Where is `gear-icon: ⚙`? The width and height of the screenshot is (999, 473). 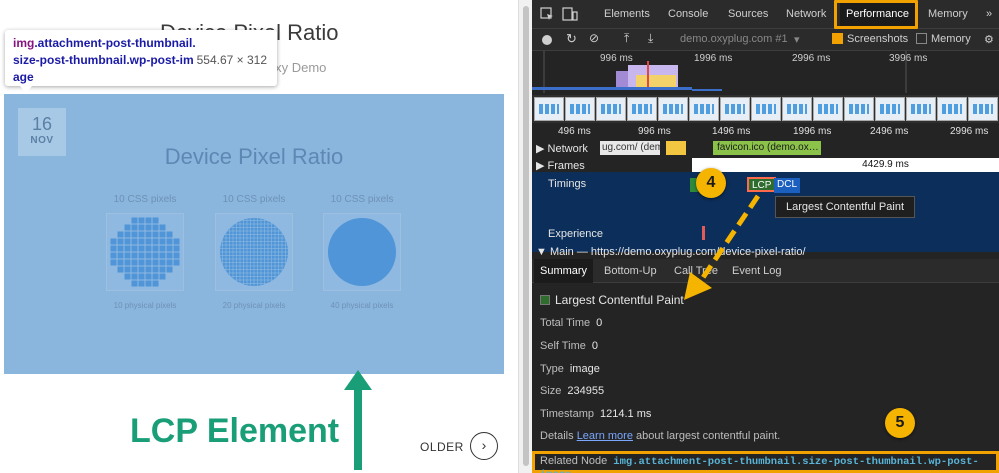 gear-icon: ⚙ is located at coordinates (989, 39).